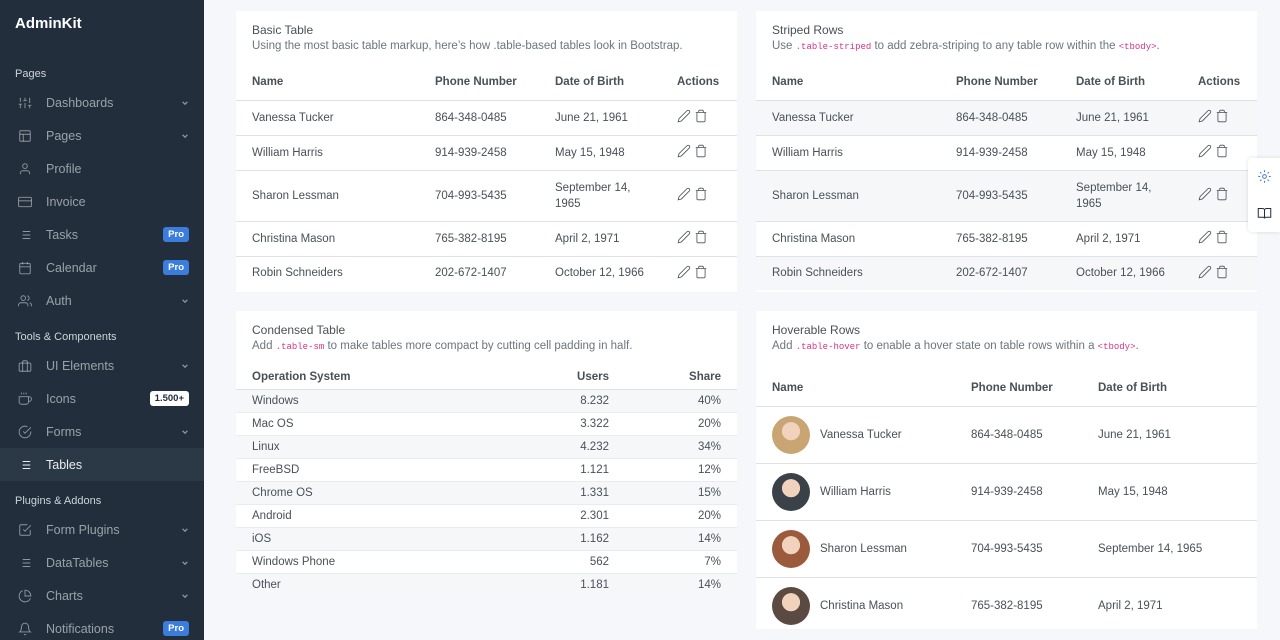  What do you see at coordinates (102, 300) in the screenshot?
I see `sidebar-item-auth: Auth` at bounding box center [102, 300].